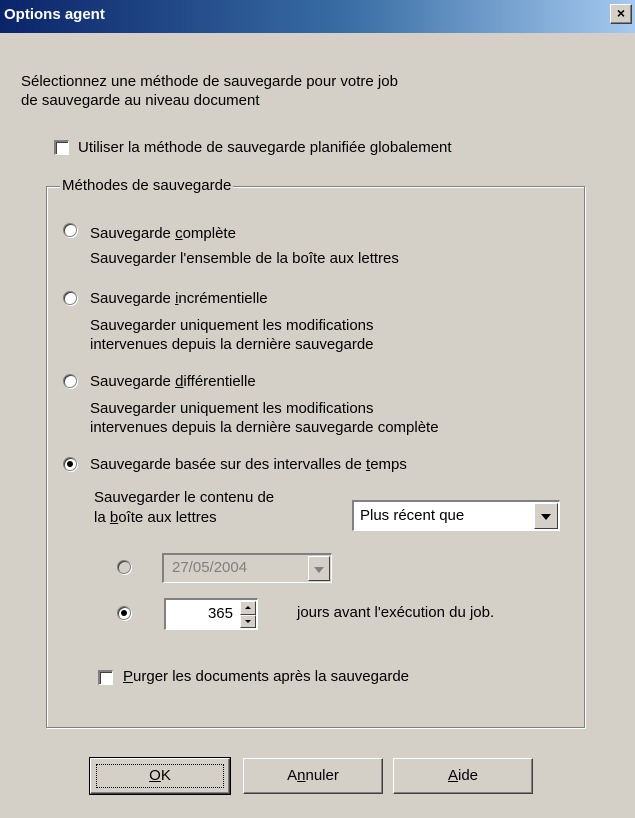  I want to click on radio-incremental, so click(70, 298).